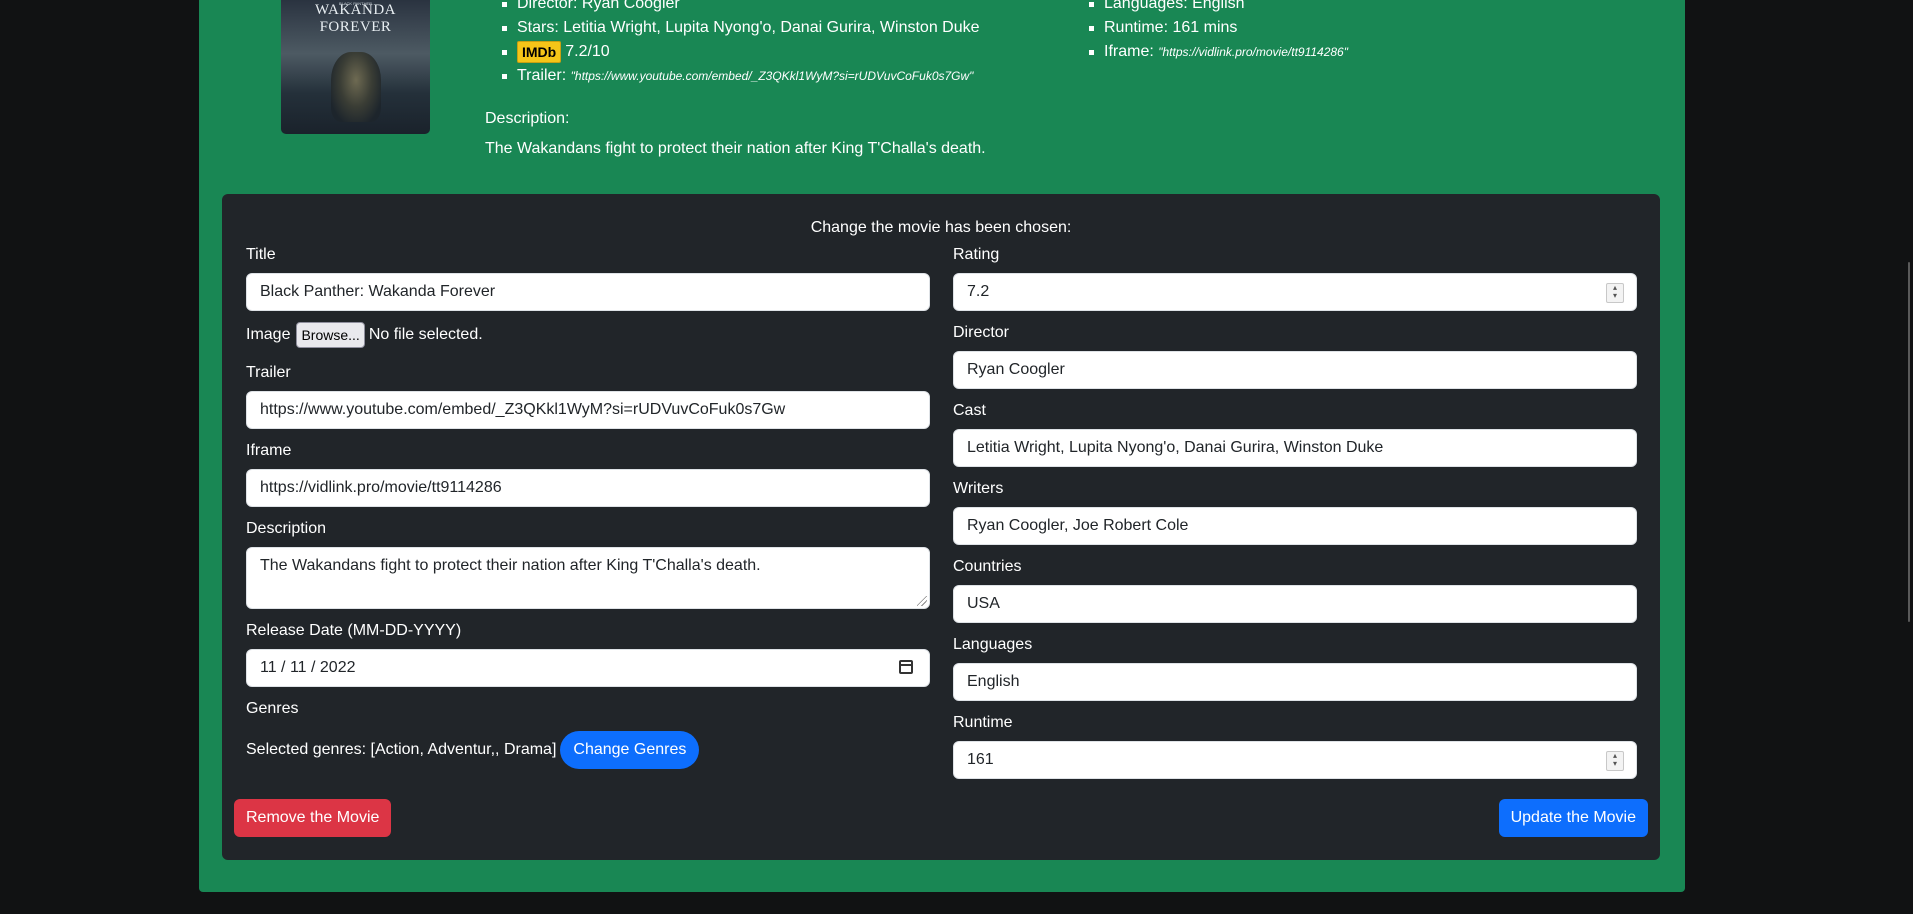  I want to click on languages-input: English, so click(1295, 682).